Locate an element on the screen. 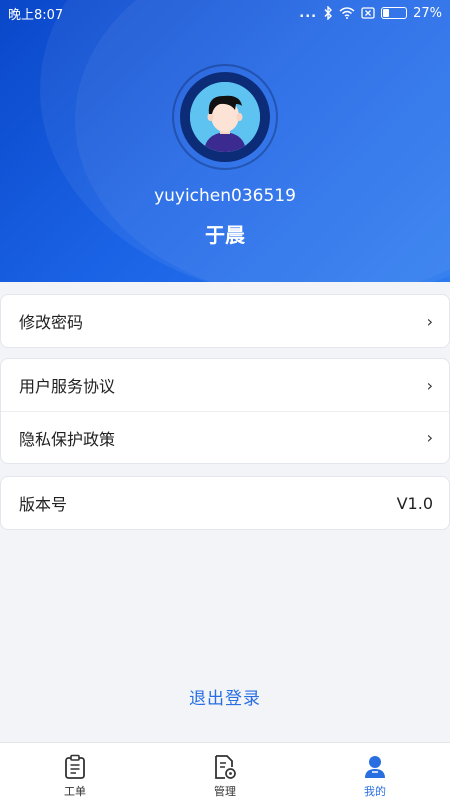 The width and height of the screenshot is (450, 800). wifi-icon is located at coordinates (347, 13).